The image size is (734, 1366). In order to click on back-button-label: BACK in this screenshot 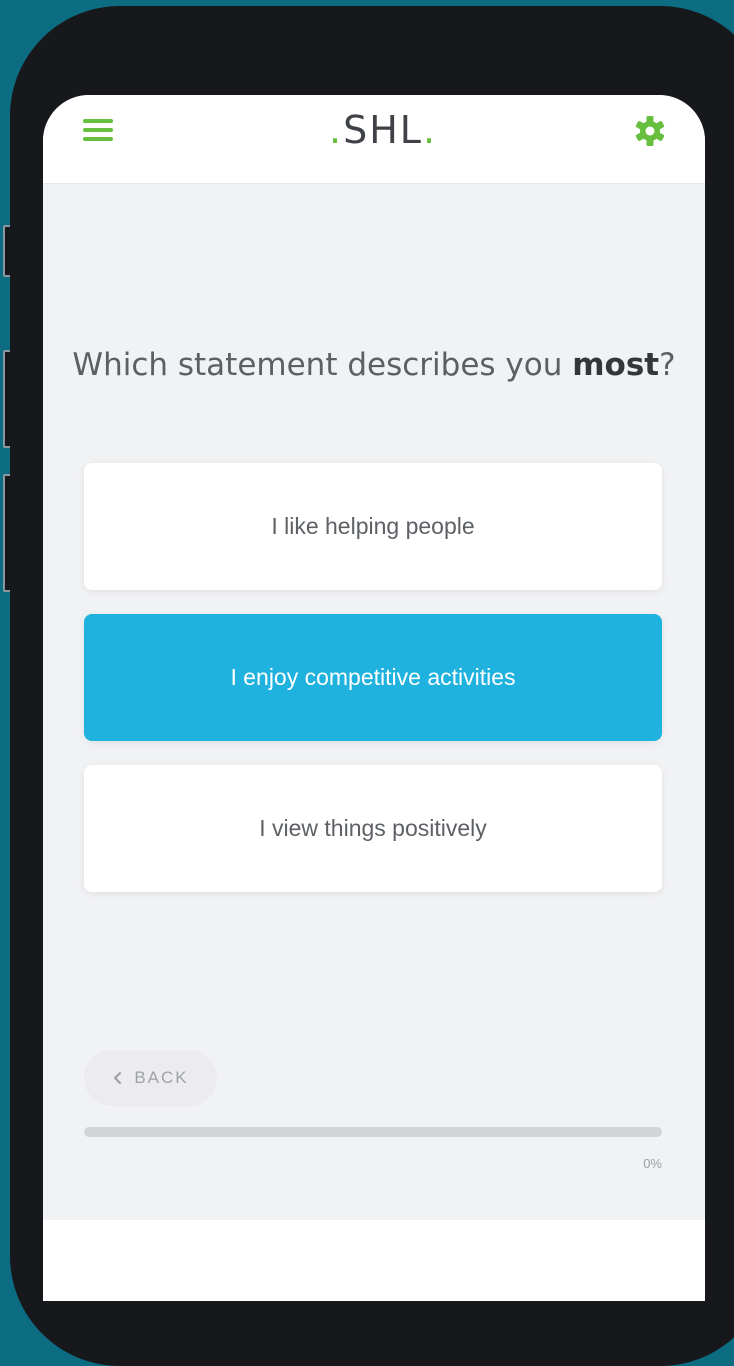, I will do `click(161, 1077)`.